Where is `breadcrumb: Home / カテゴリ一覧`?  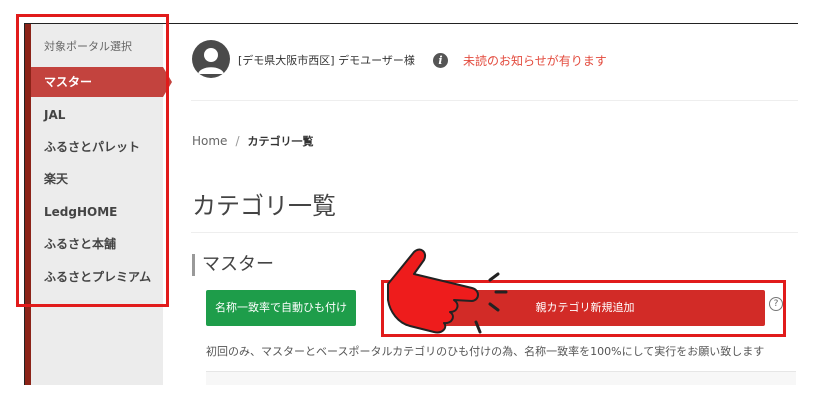
breadcrumb: Home / カテゴリ一覧 is located at coordinates (252, 141).